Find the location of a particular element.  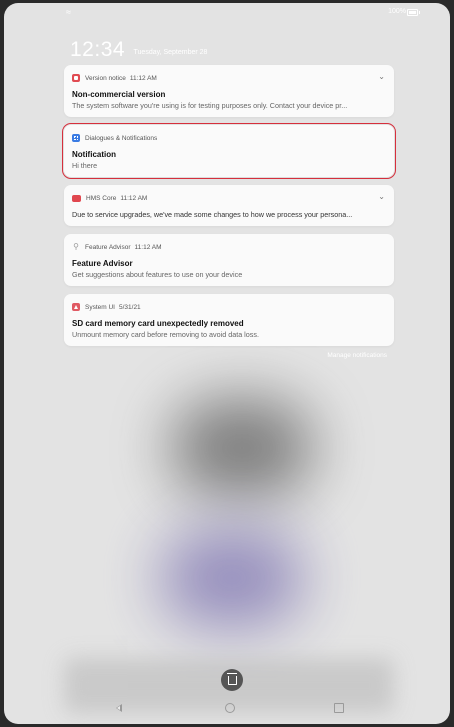

version-notice-icon is located at coordinates (76, 78).